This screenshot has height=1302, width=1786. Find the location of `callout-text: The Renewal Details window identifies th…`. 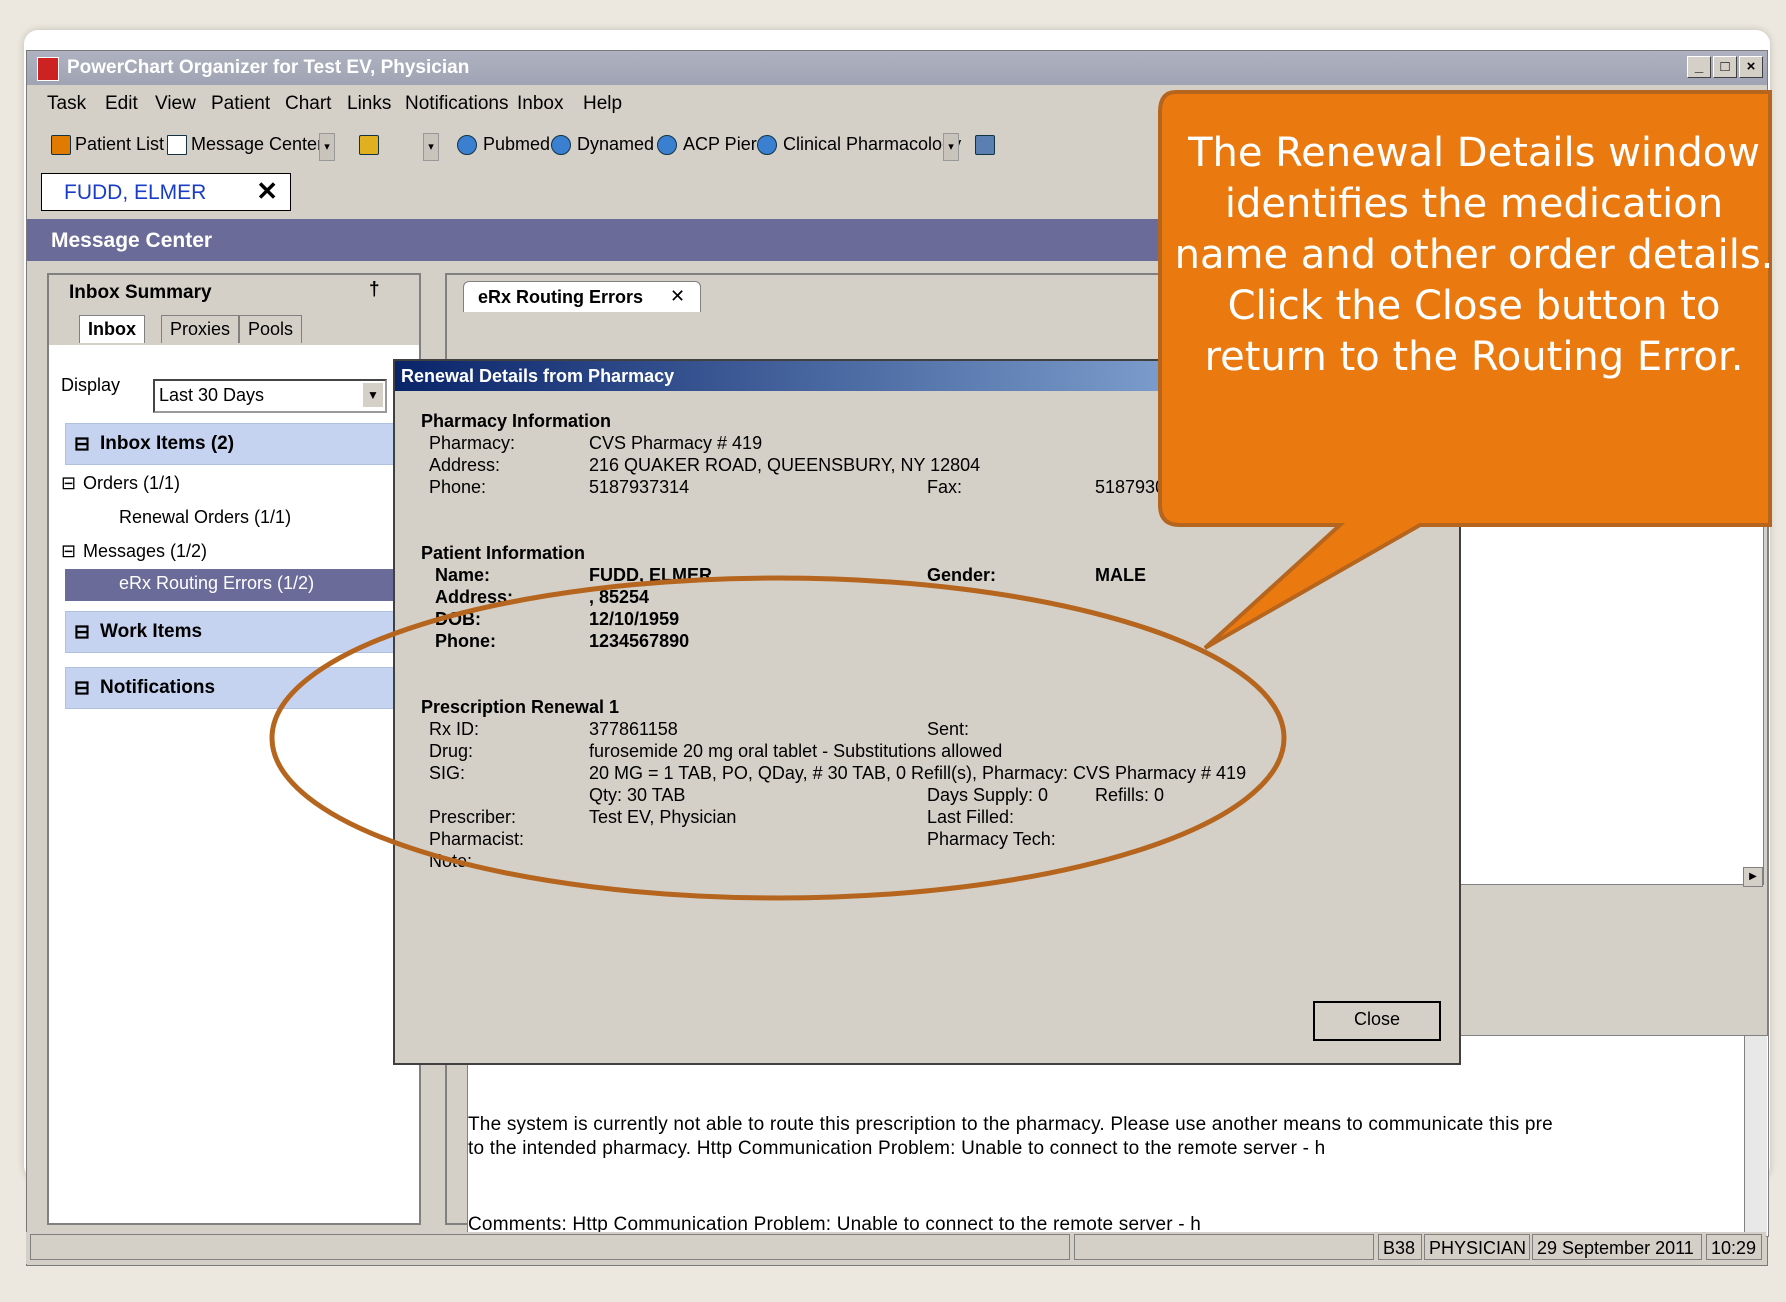

callout-text: The Renewal Details window identifies th… is located at coordinates (1474, 255).